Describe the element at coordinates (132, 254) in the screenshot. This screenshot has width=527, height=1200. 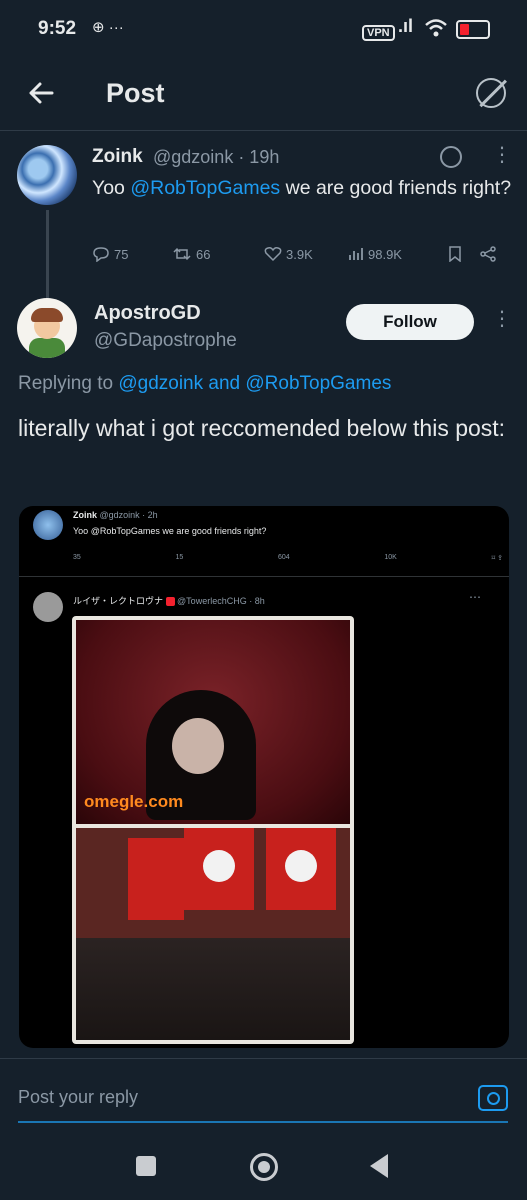
I see `reply-button: 75` at that location.